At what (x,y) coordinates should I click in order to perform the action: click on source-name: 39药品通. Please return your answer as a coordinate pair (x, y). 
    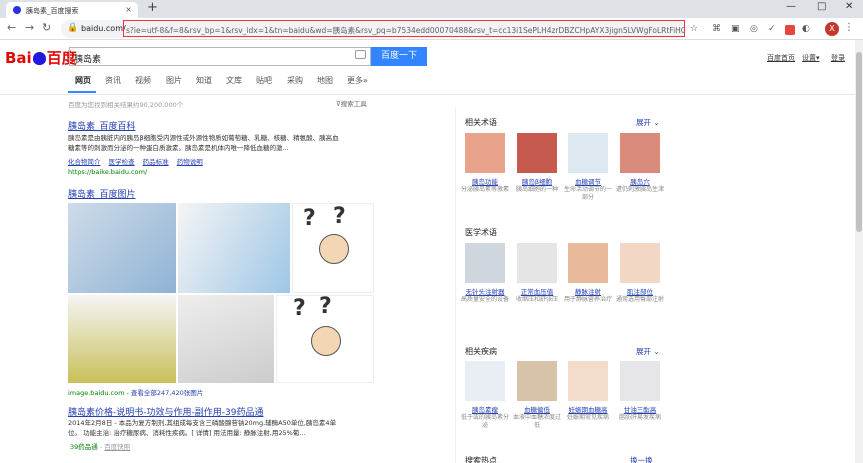
    Looking at the image, I should click on (84, 447).